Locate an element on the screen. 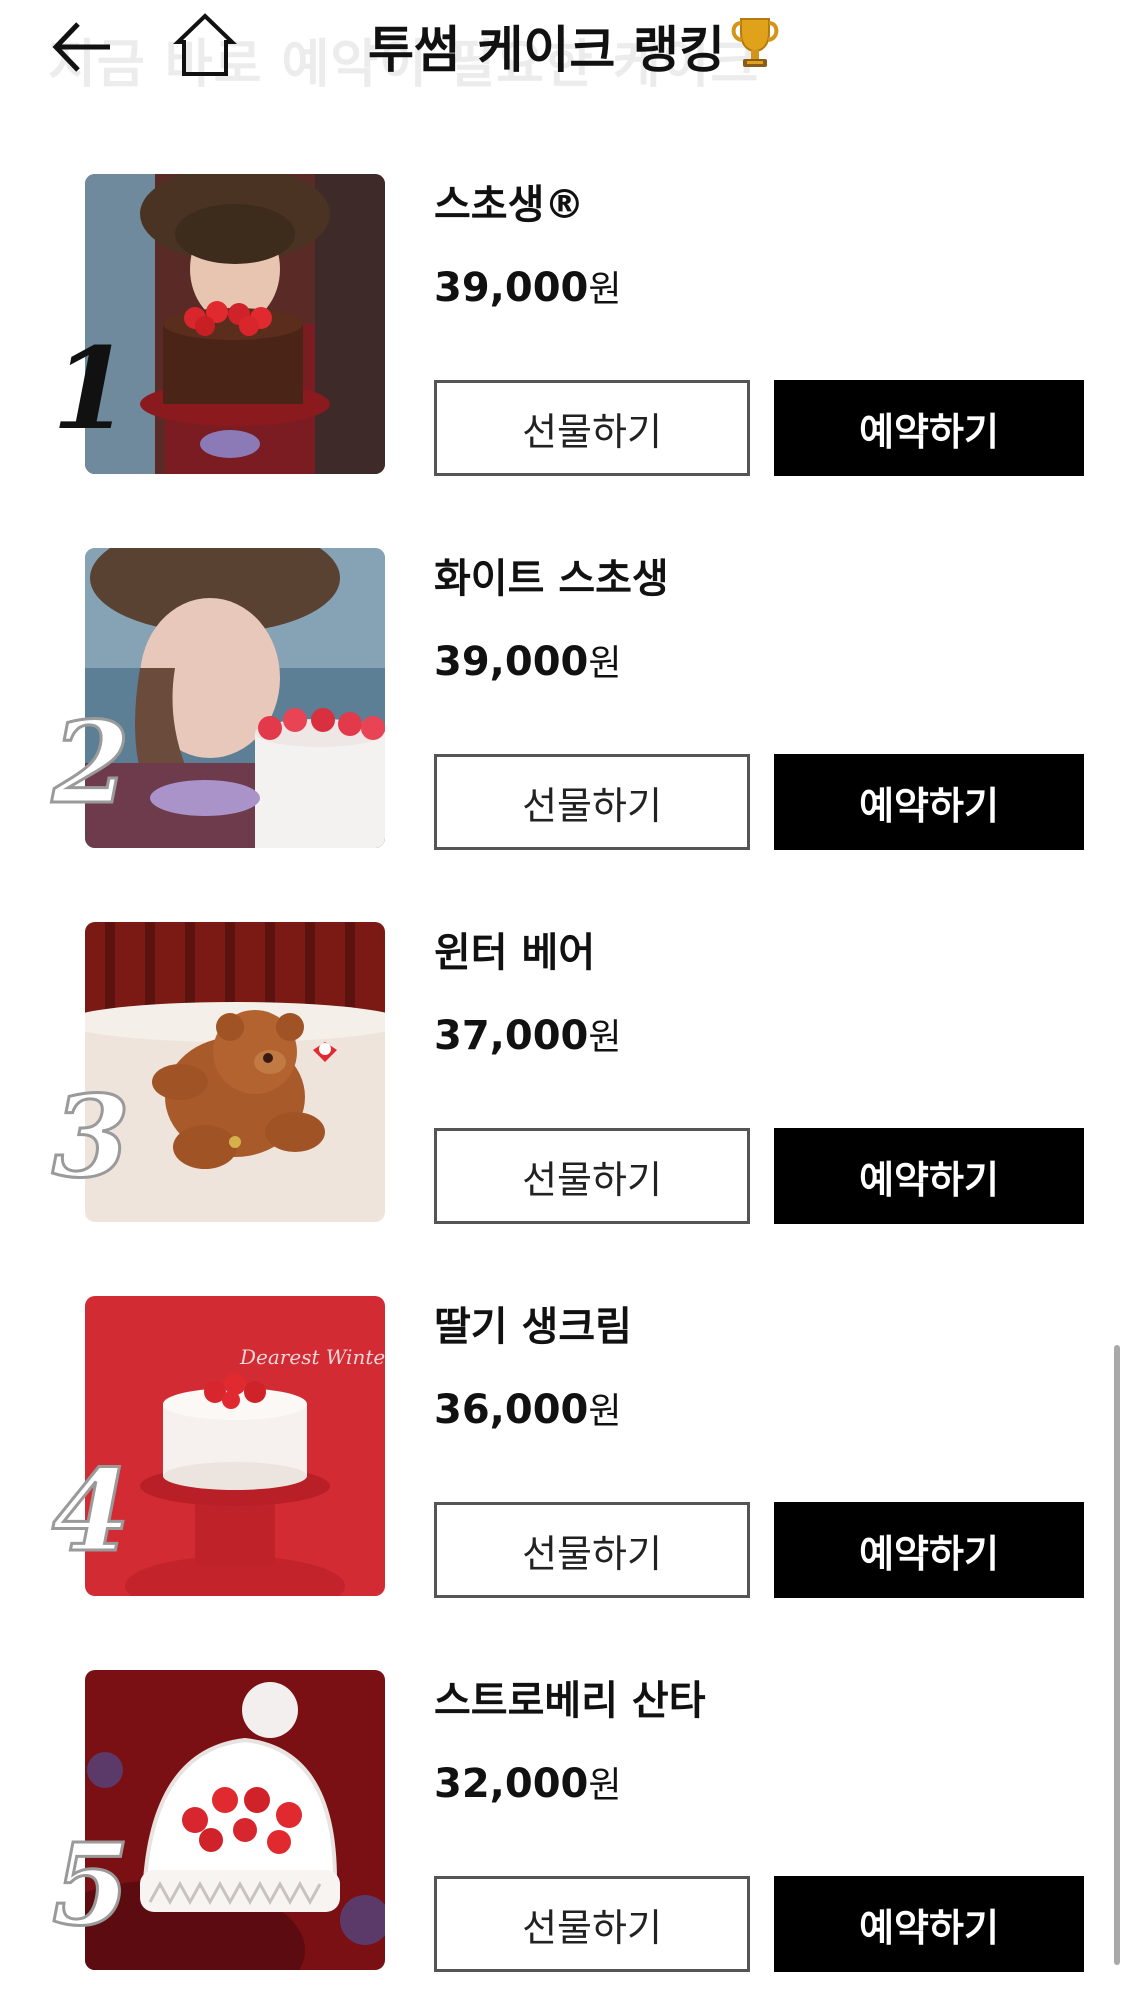  product-price: 37,000원 is located at coordinates (527, 1034).